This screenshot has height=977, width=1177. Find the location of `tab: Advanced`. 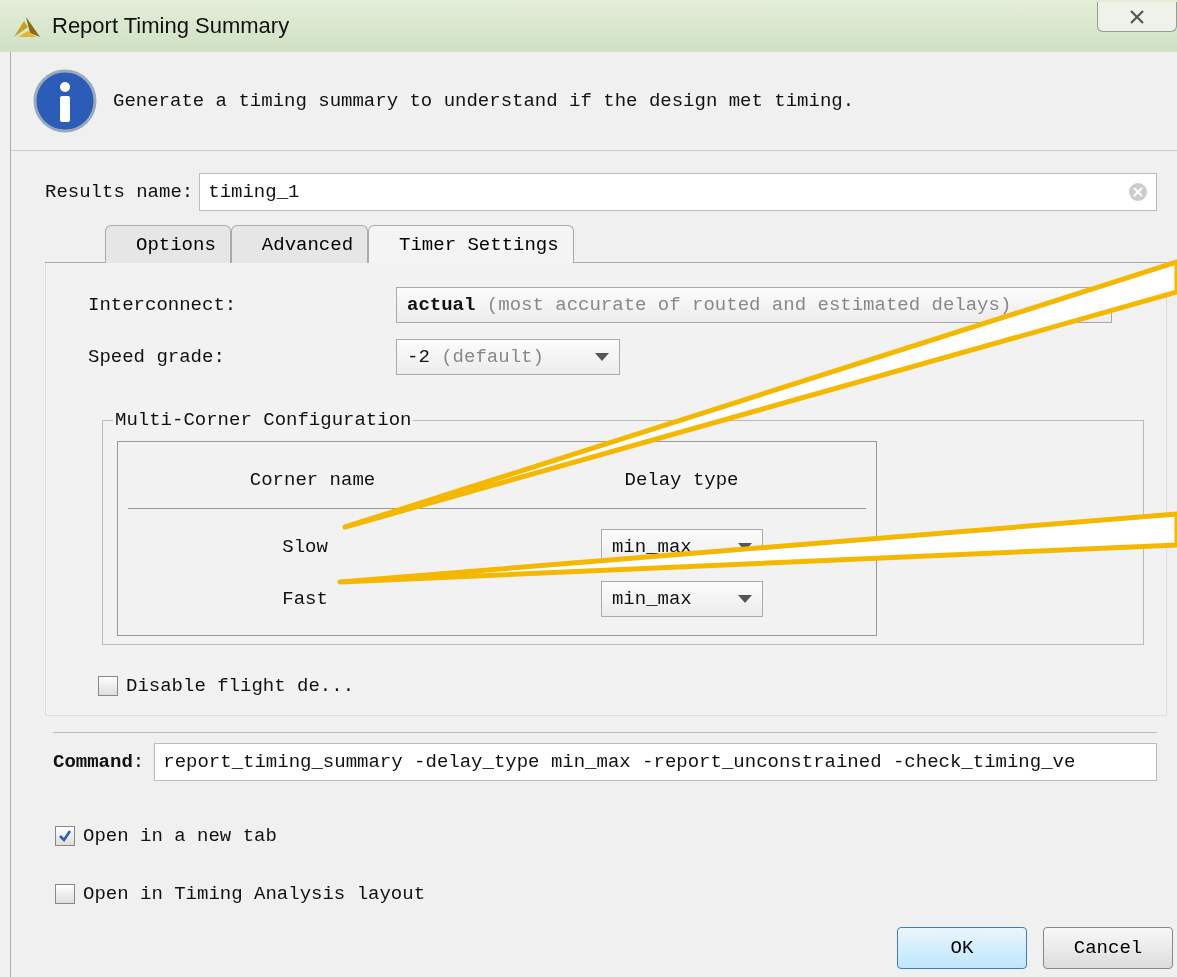

tab: Advanced is located at coordinates (299, 244).